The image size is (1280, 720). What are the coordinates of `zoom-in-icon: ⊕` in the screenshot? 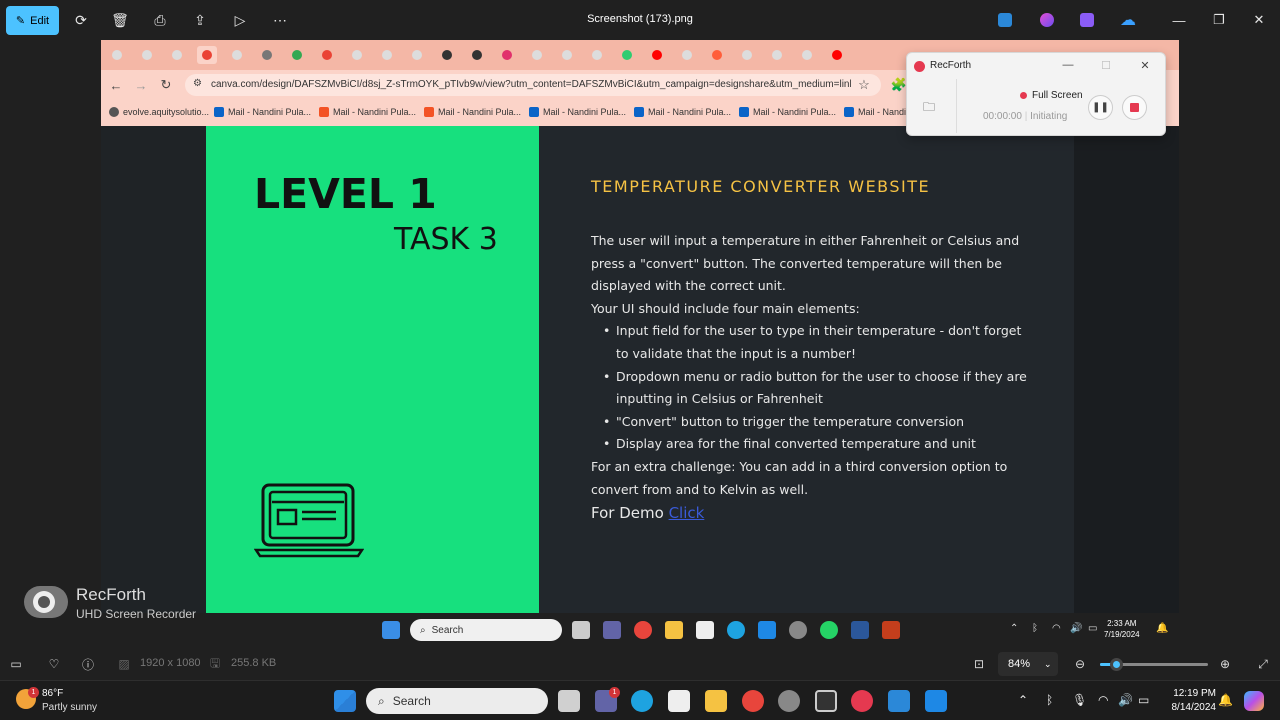 It's located at (1225, 664).